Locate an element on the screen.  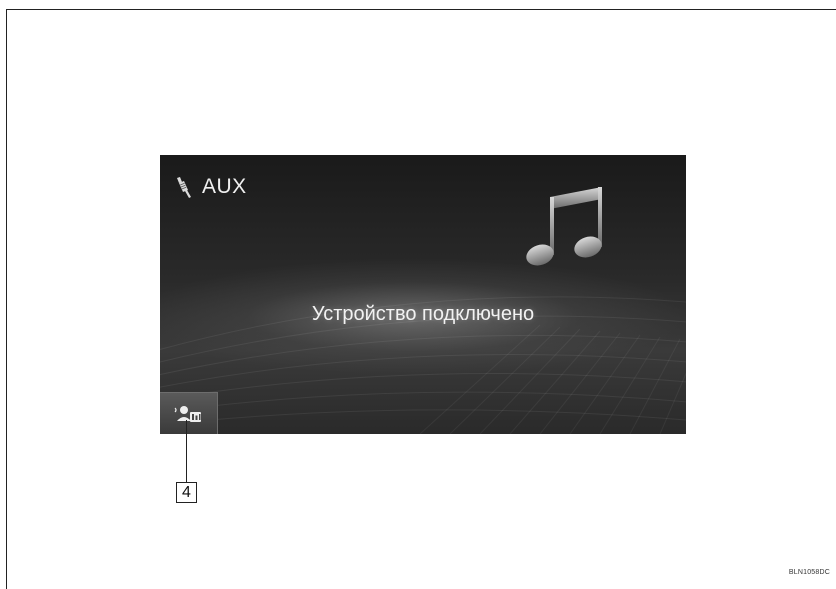
status-message: Устройство подключено is located at coordinates (423, 314).